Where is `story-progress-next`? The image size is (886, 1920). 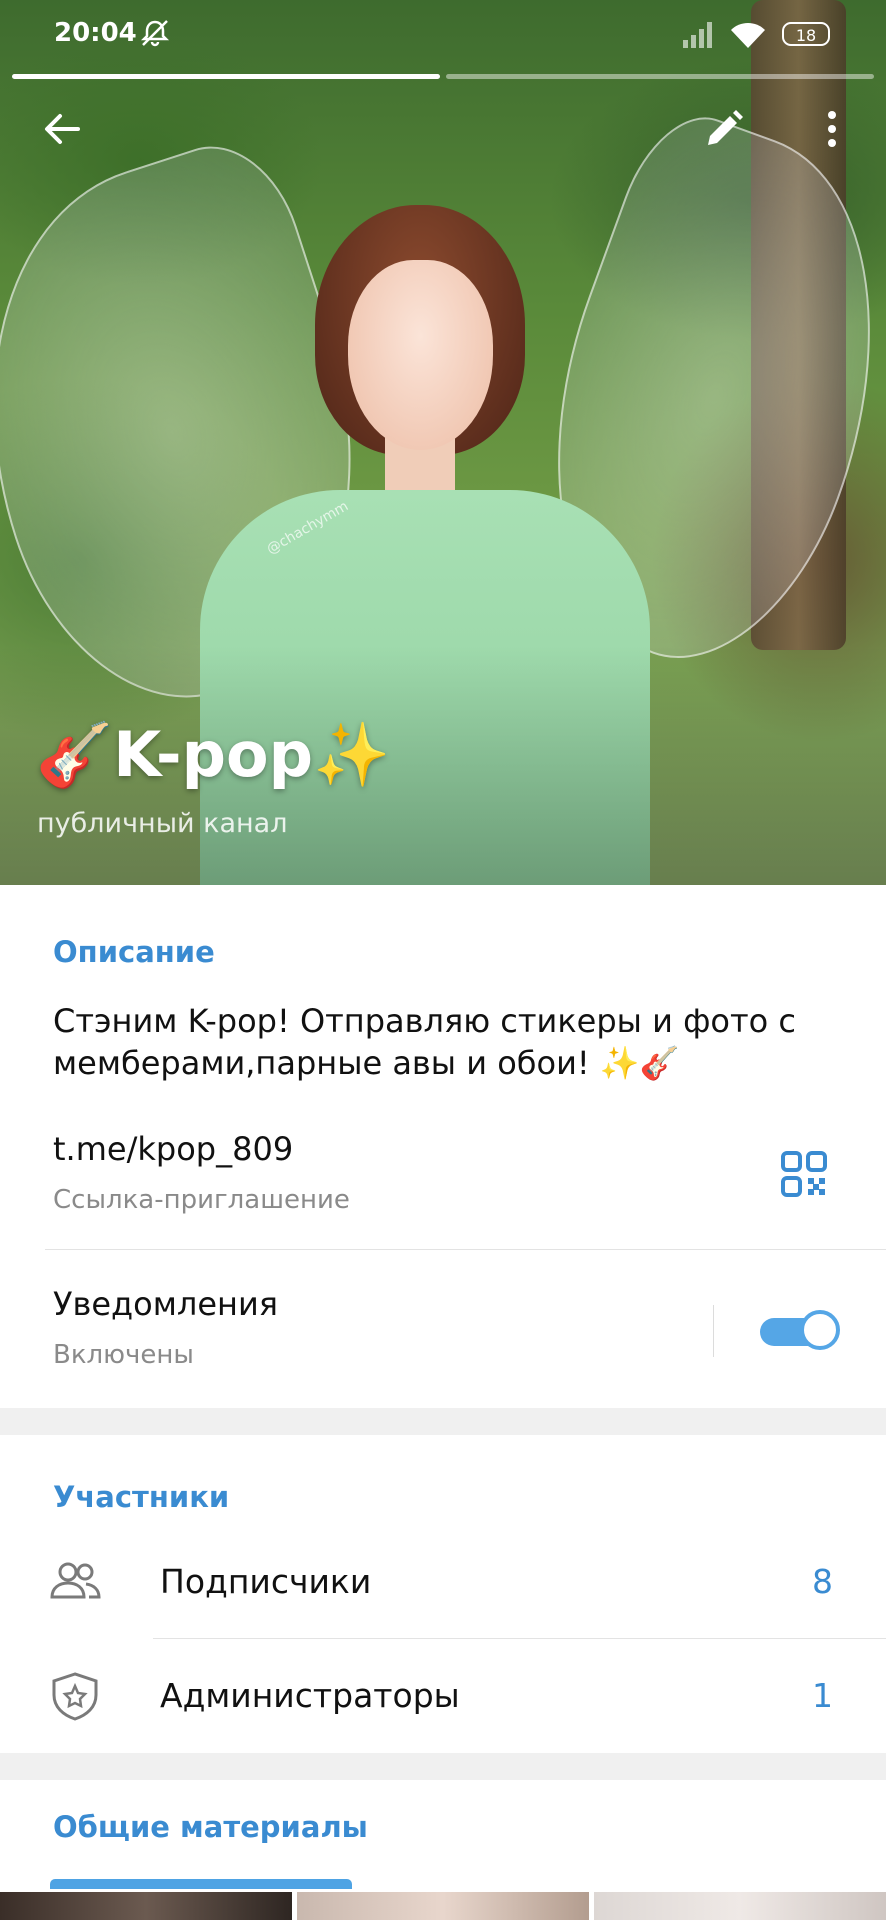
story-progress-next is located at coordinates (660, 76).